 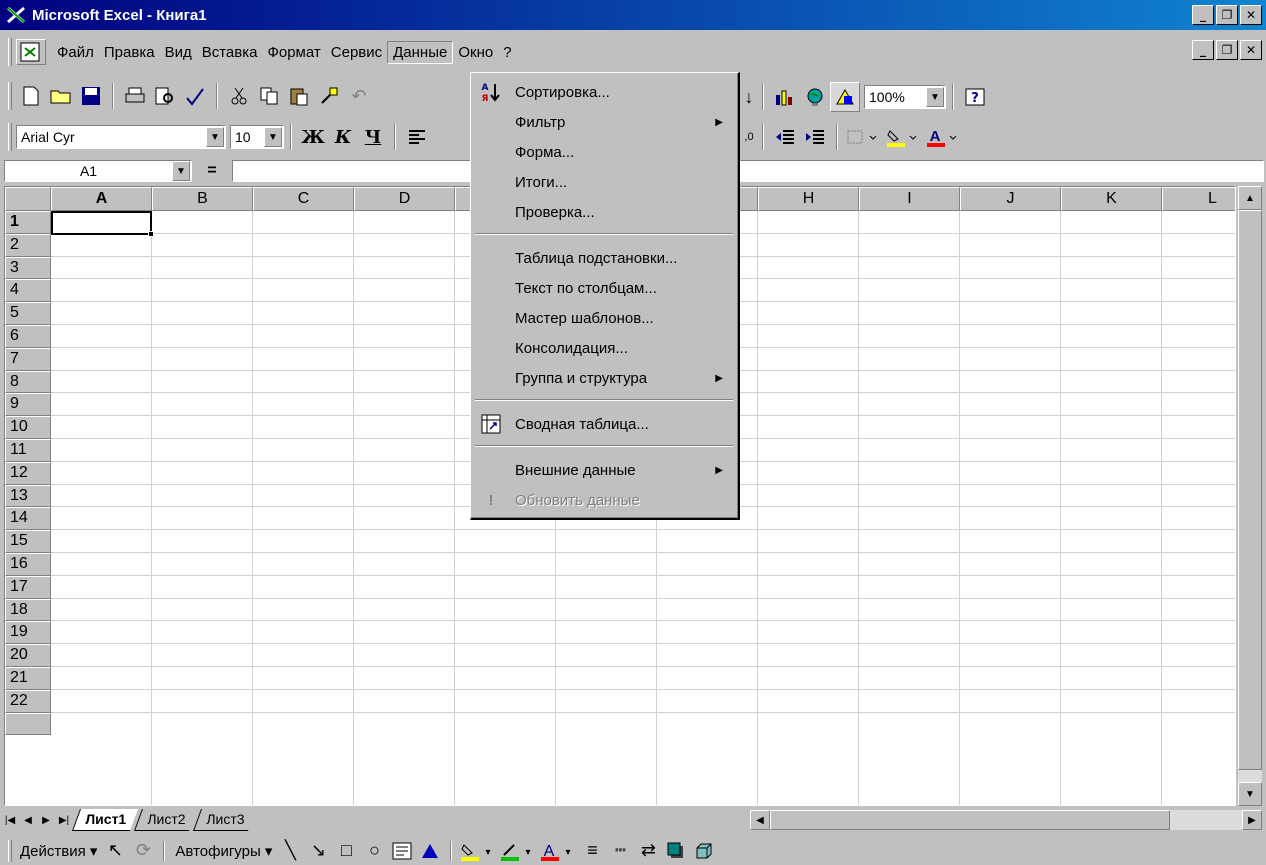 I want to click on row-header-6: 6, so click(x=28, y=336).